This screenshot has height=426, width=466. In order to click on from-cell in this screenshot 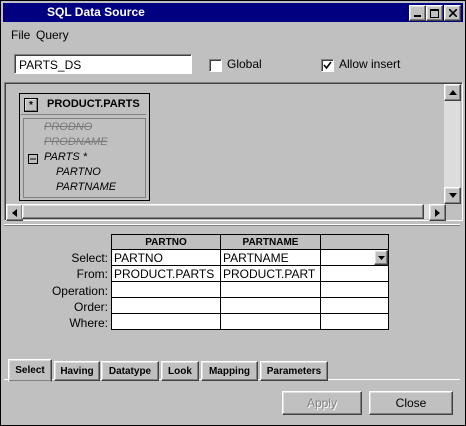, I will do `click(354, 273)`.